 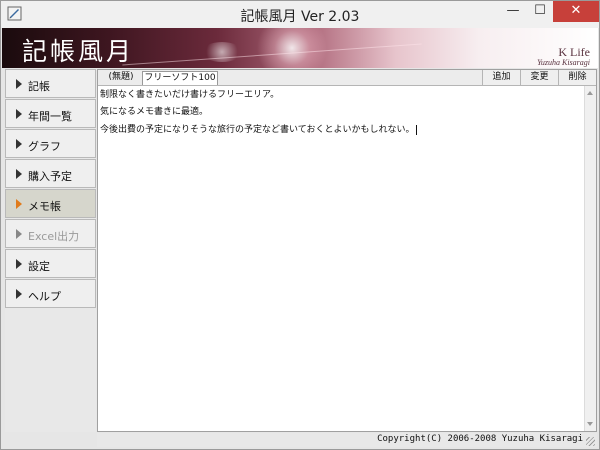 What do you see at coordinates (347, 440) in the screenshot?
I see `status-bar: Copyright(C) 2006-2008 Yuzuha Kisaragi` at bounding box center [347, 440].